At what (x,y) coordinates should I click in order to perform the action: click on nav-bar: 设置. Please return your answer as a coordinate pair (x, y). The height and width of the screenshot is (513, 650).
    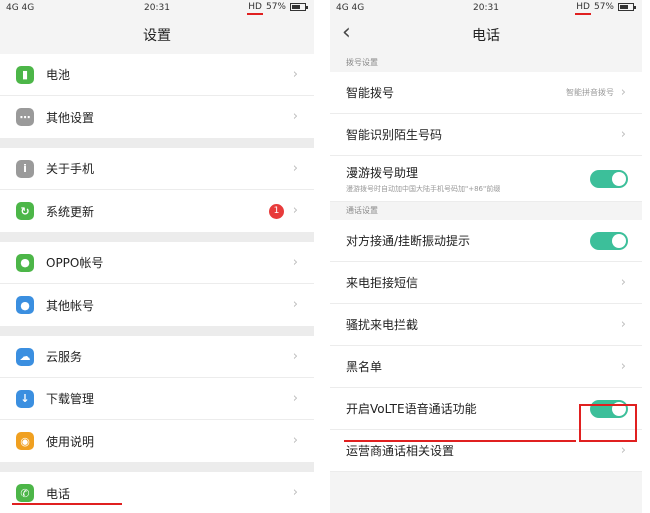
    Looking at the image, I should click on (157, 35).